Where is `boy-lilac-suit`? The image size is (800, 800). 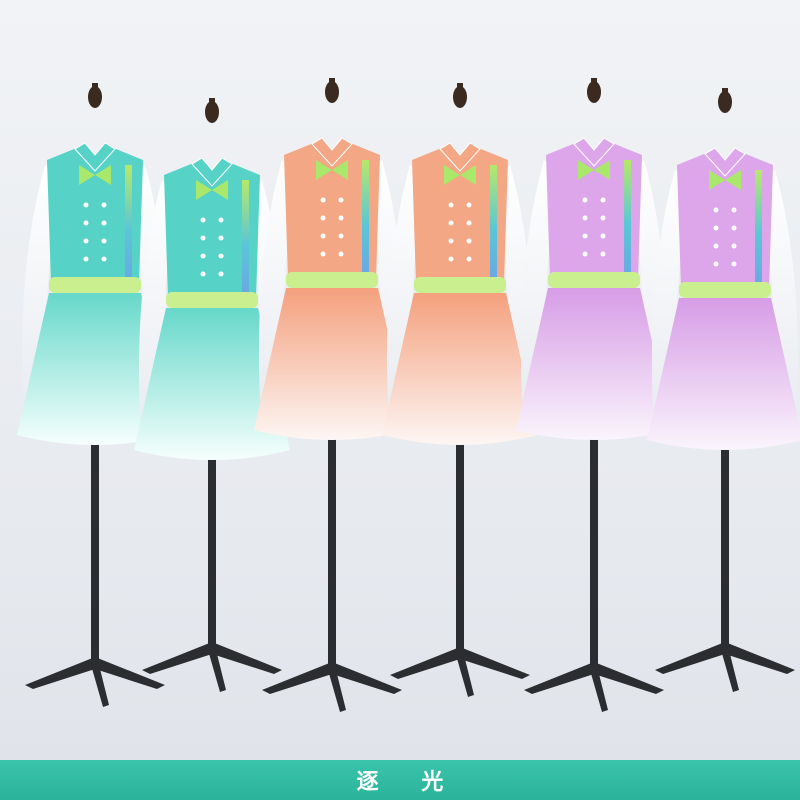
boy-lilac-suit is located at coordinates (594, 288).